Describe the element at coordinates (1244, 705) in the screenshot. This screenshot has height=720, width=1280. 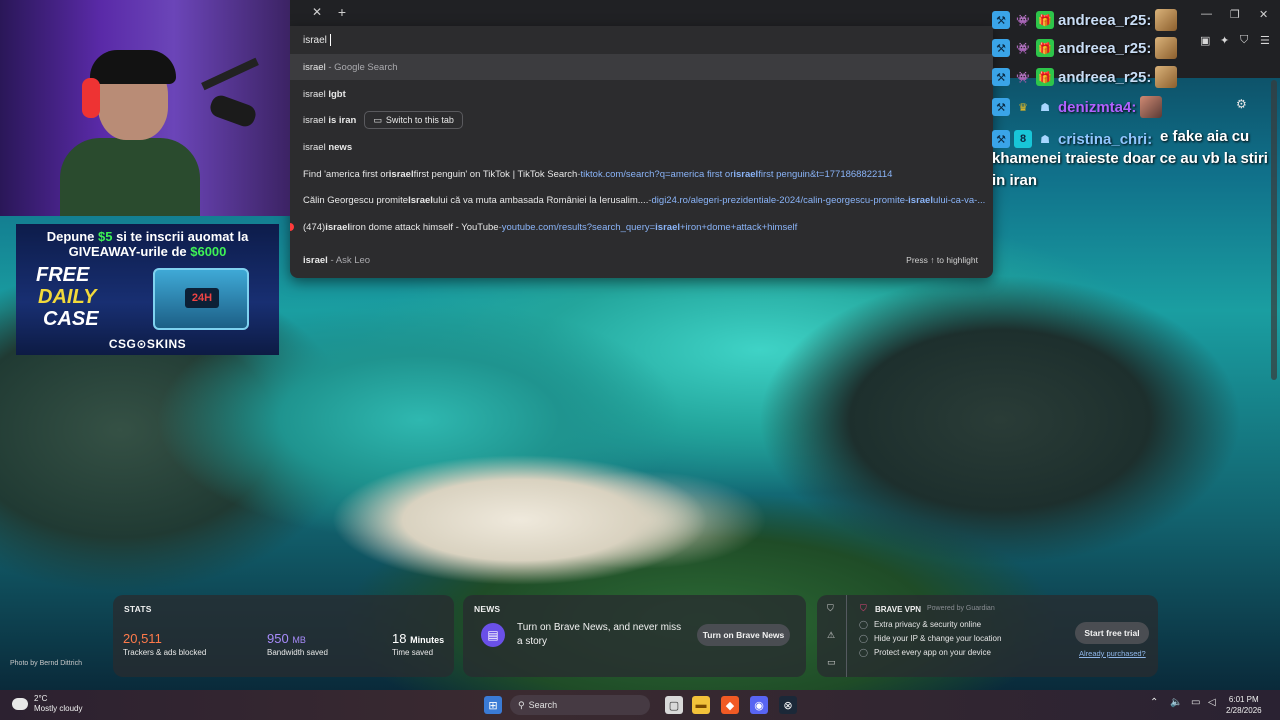
I see `system-clock: 6:01 PM 2/28/2026` at that location.